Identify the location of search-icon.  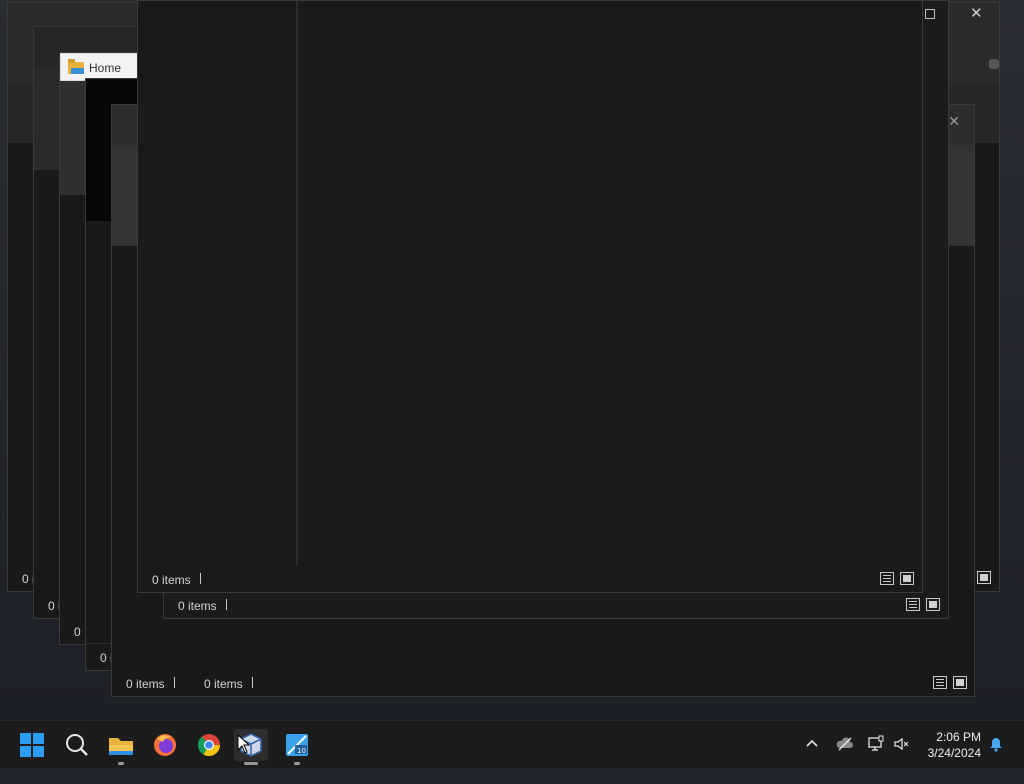
(77, 745).